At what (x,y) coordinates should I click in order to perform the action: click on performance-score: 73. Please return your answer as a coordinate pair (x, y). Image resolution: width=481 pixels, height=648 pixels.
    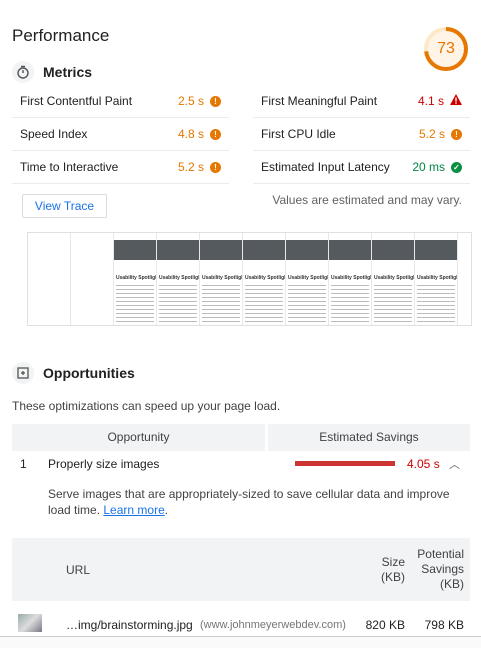
    Looking at the image, I should click on (446, 48).